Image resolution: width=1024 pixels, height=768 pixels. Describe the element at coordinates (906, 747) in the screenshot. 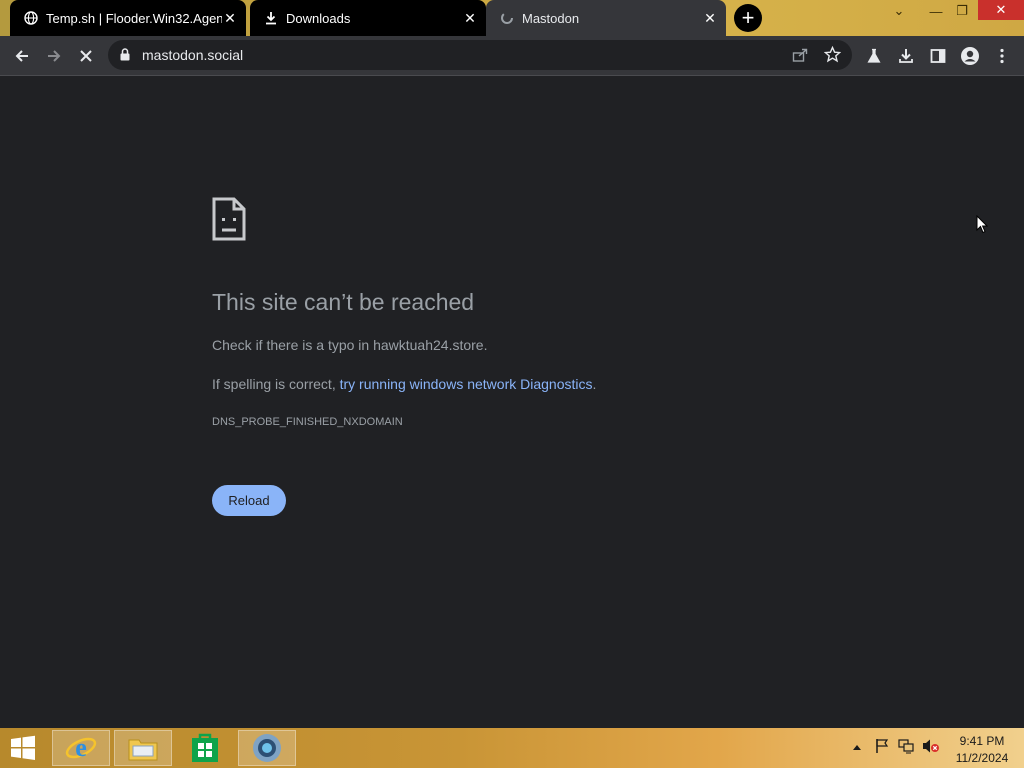

I see `network-icon` at that location.